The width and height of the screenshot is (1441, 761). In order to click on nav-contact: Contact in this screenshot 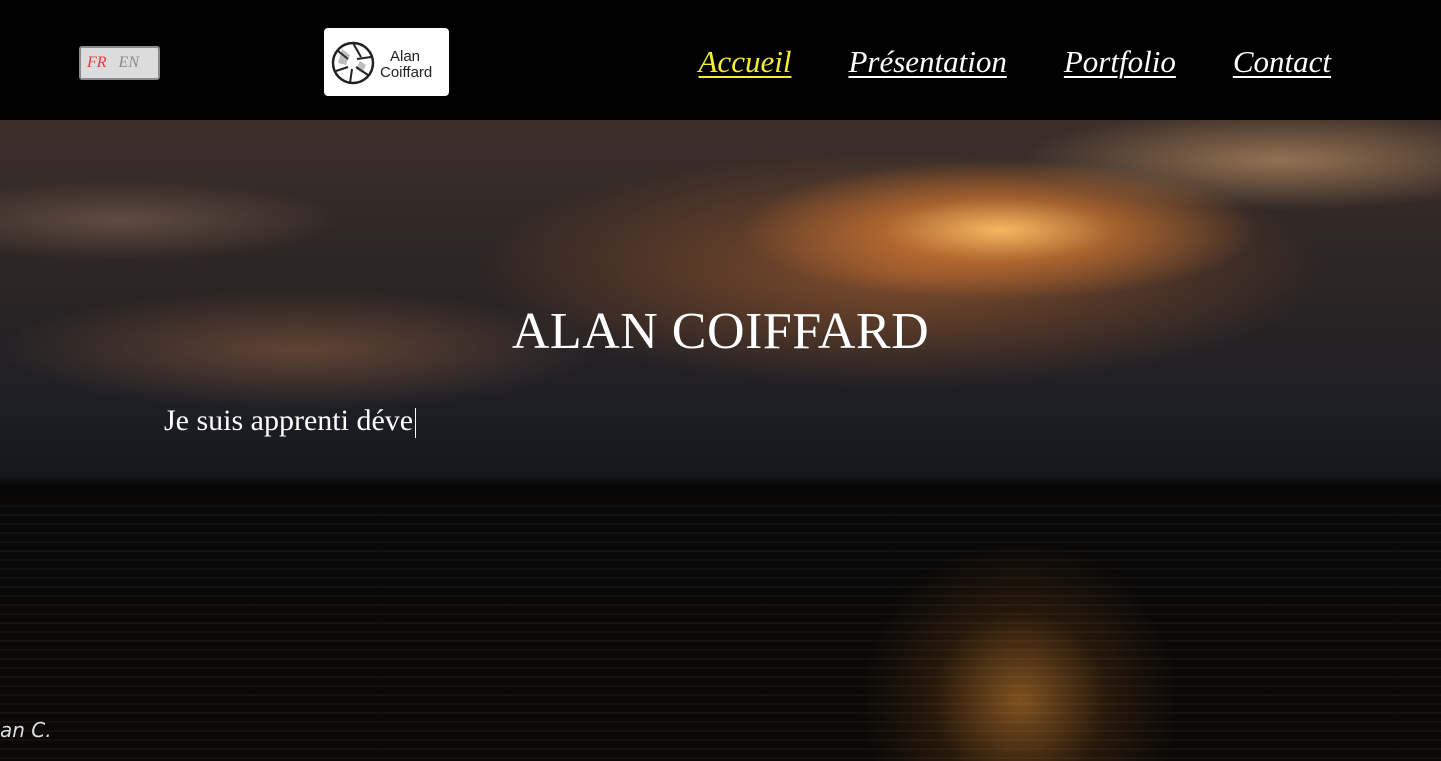, I will do `click(1282, 62)`.